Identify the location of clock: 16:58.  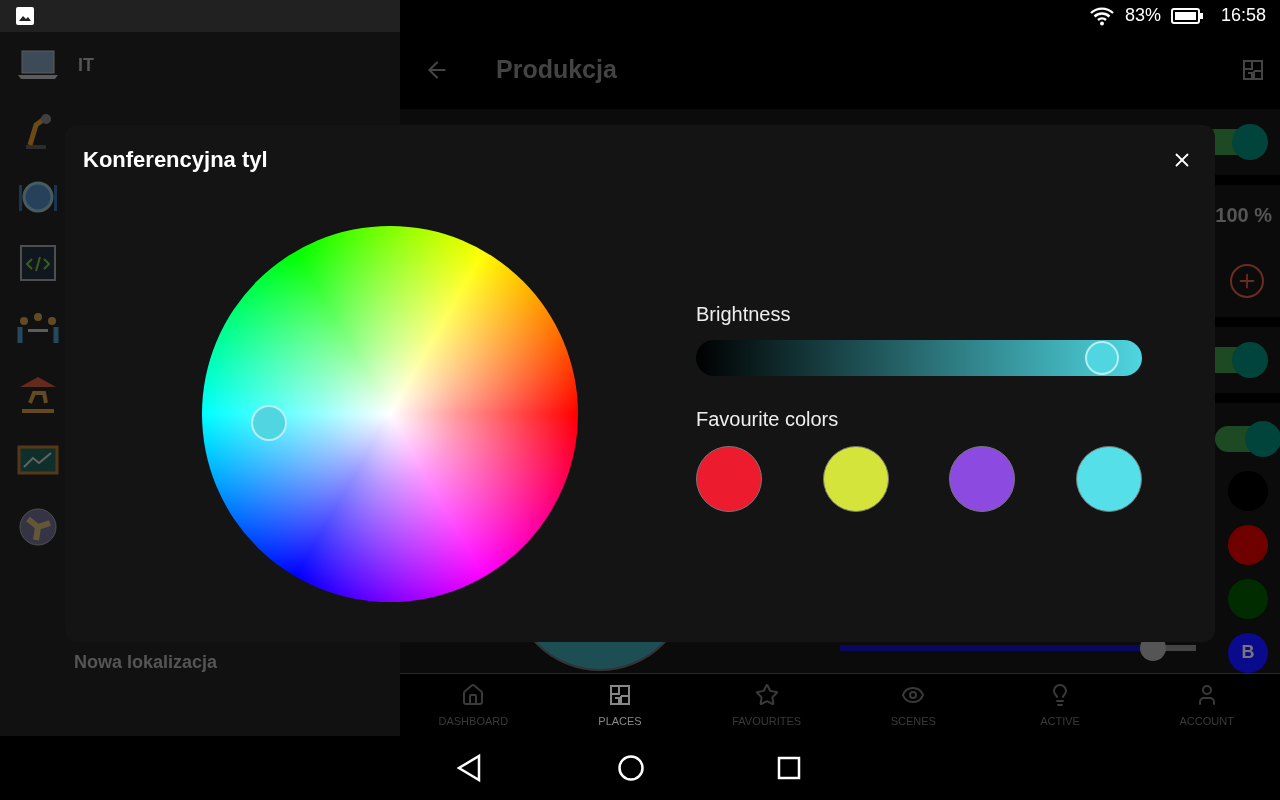
(1243, 16).